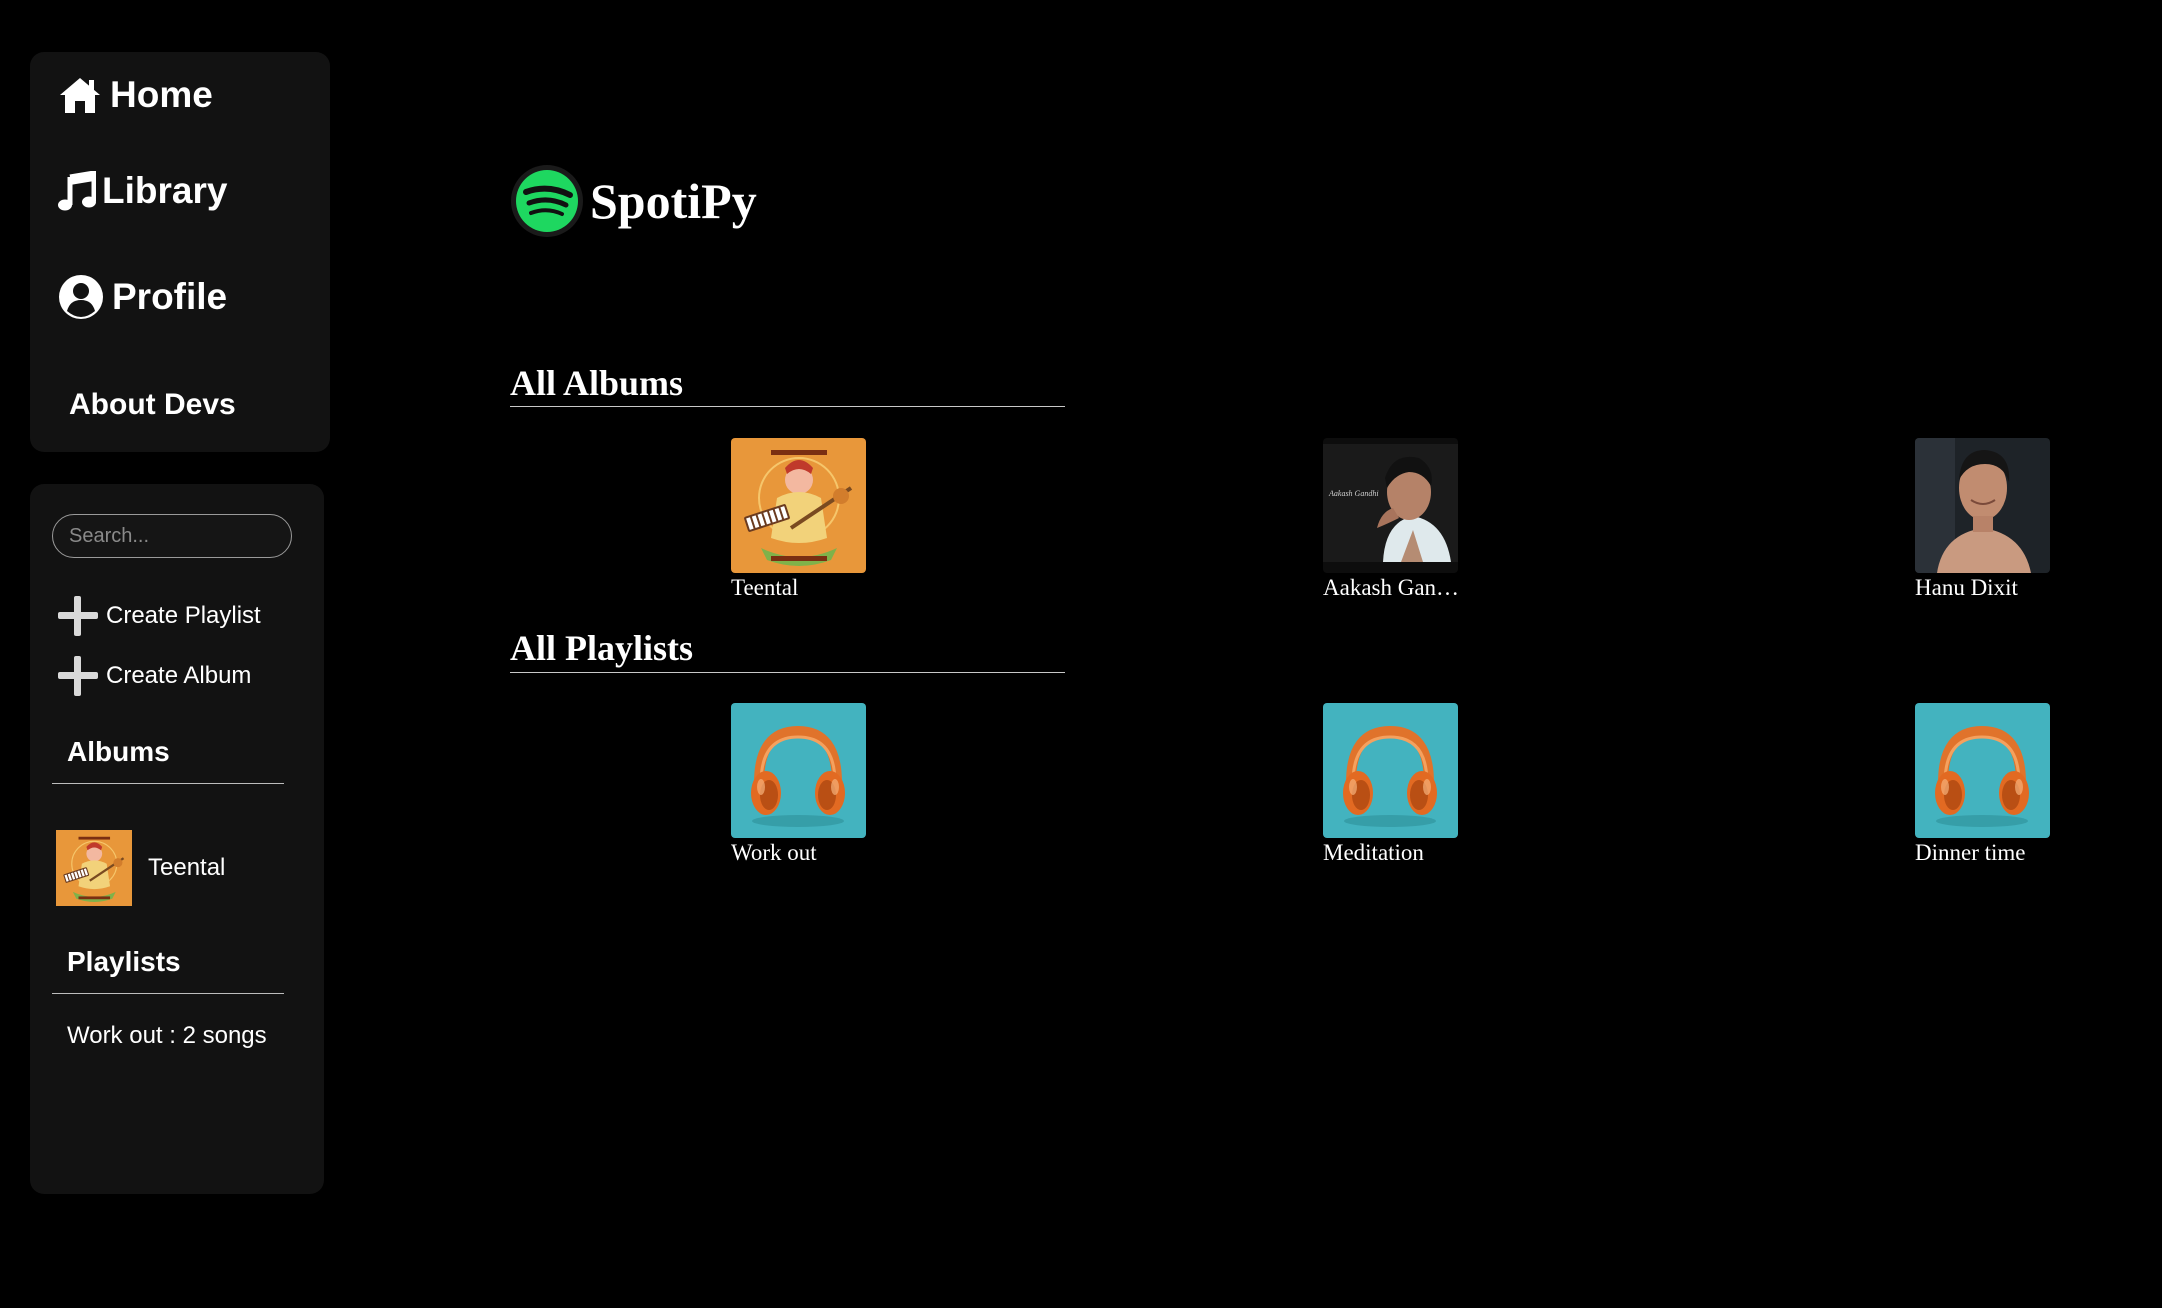 The image size is (2162, 1308). I want to click on playlists-heading: Playlists, so click(124, 961).